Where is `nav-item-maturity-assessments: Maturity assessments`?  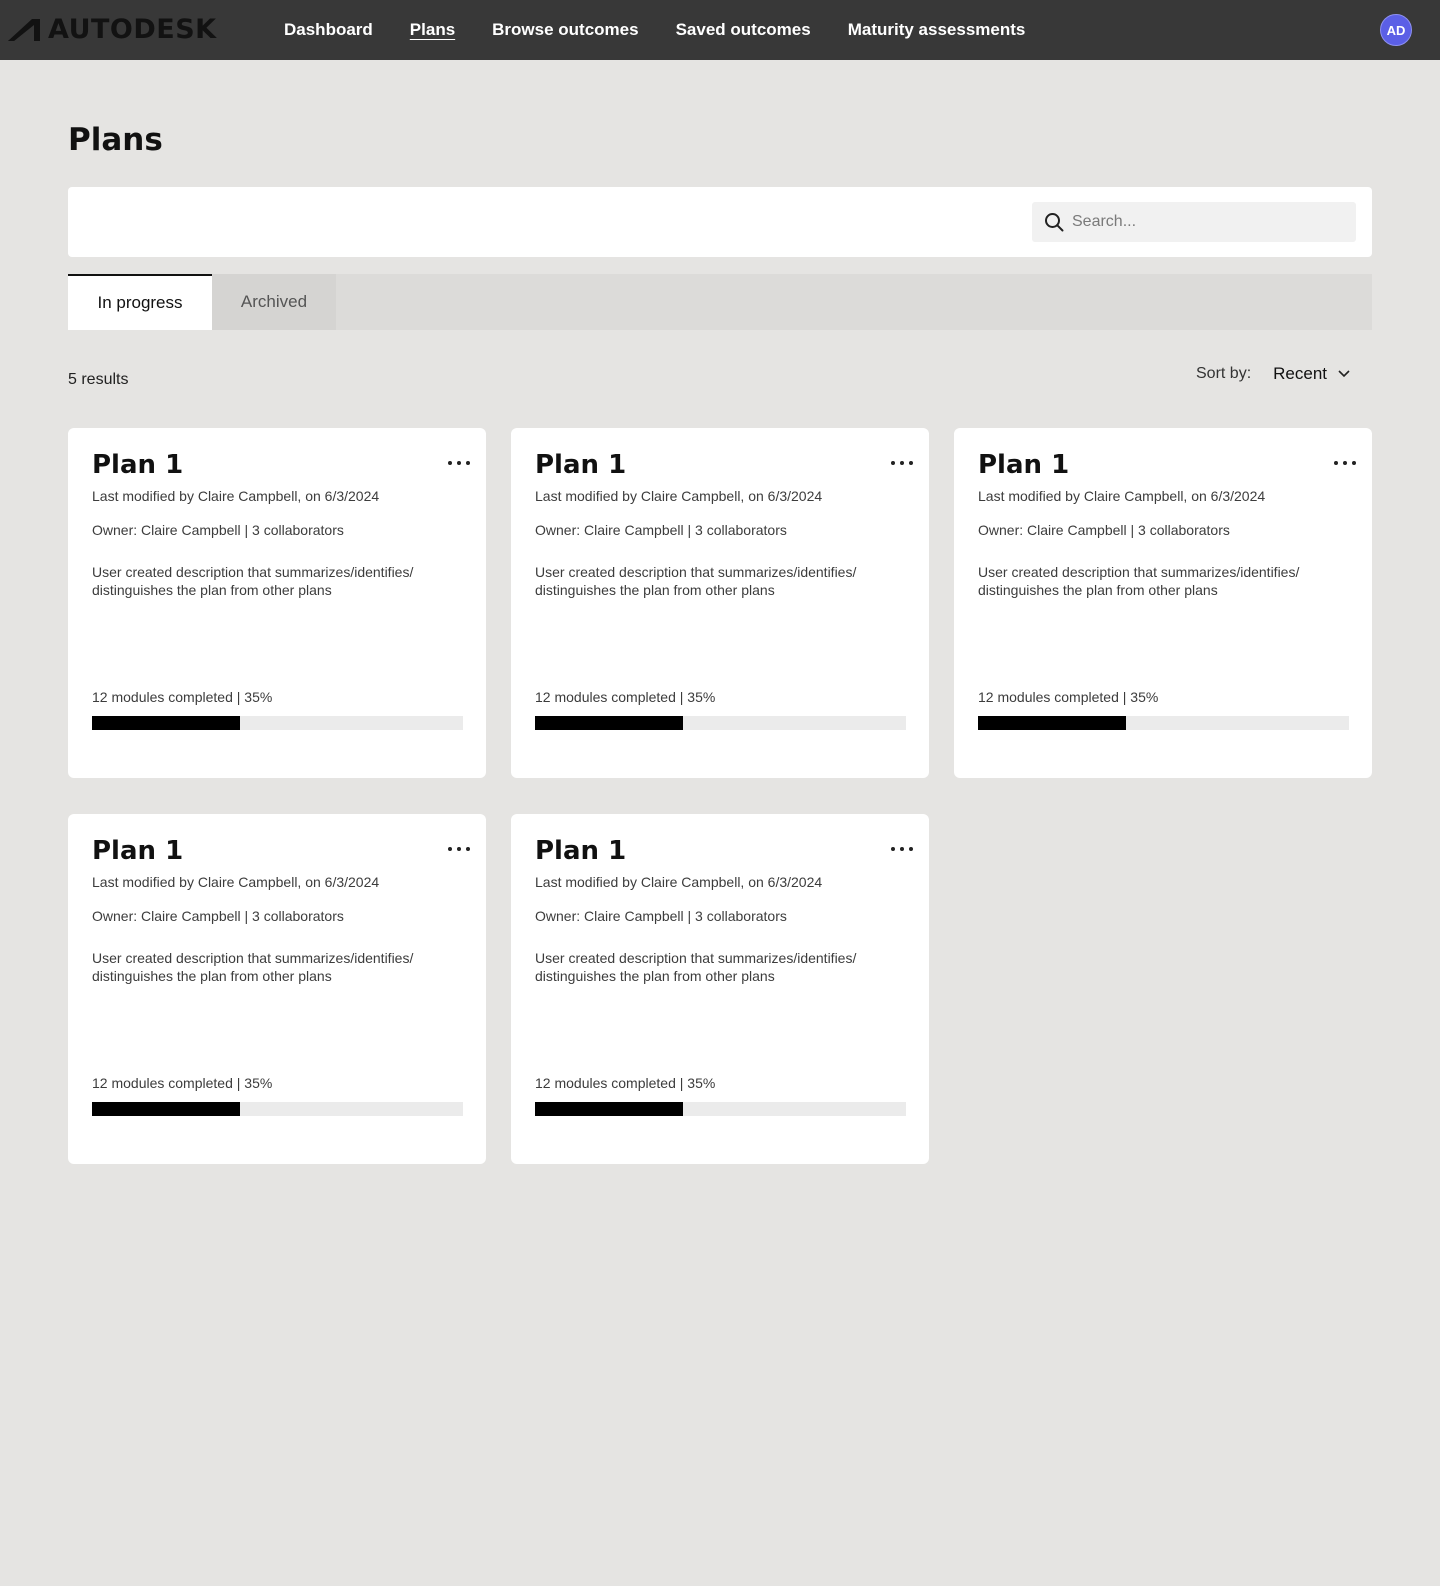
nav-item-maturity-assessments: Maturity assessments is located at coordinates (937, 30).